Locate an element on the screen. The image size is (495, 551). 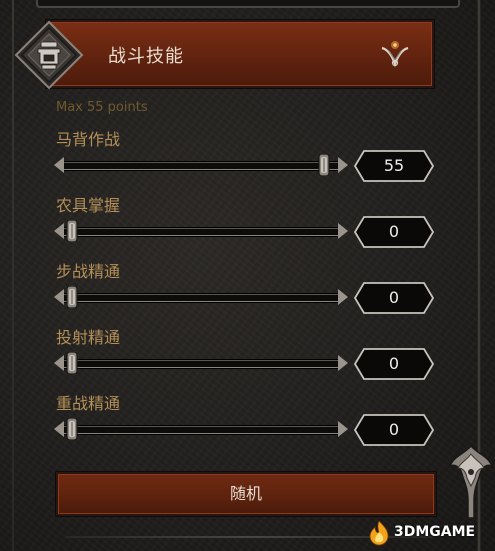
skill-value: 55 is located at coordinates (394, 165).